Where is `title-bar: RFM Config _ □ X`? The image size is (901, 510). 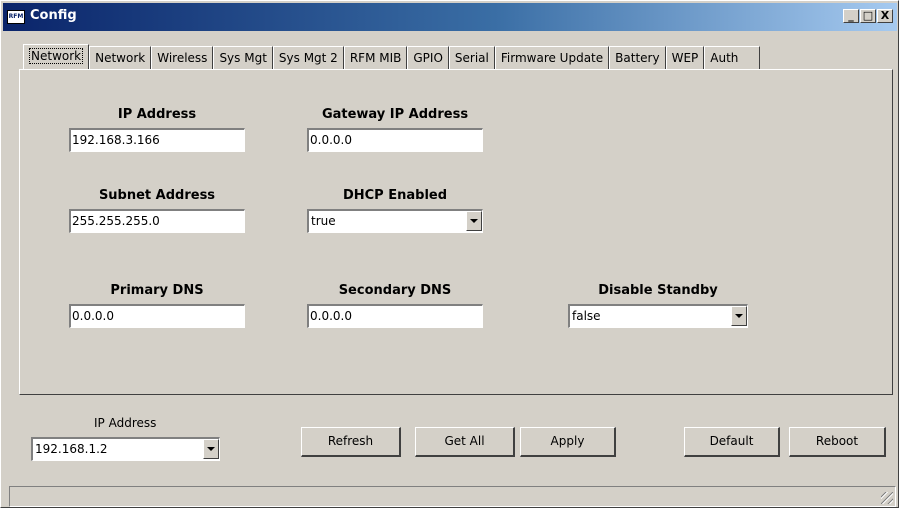 title-bar: RFM Config _ □ X is located at coordinates (450, 17).